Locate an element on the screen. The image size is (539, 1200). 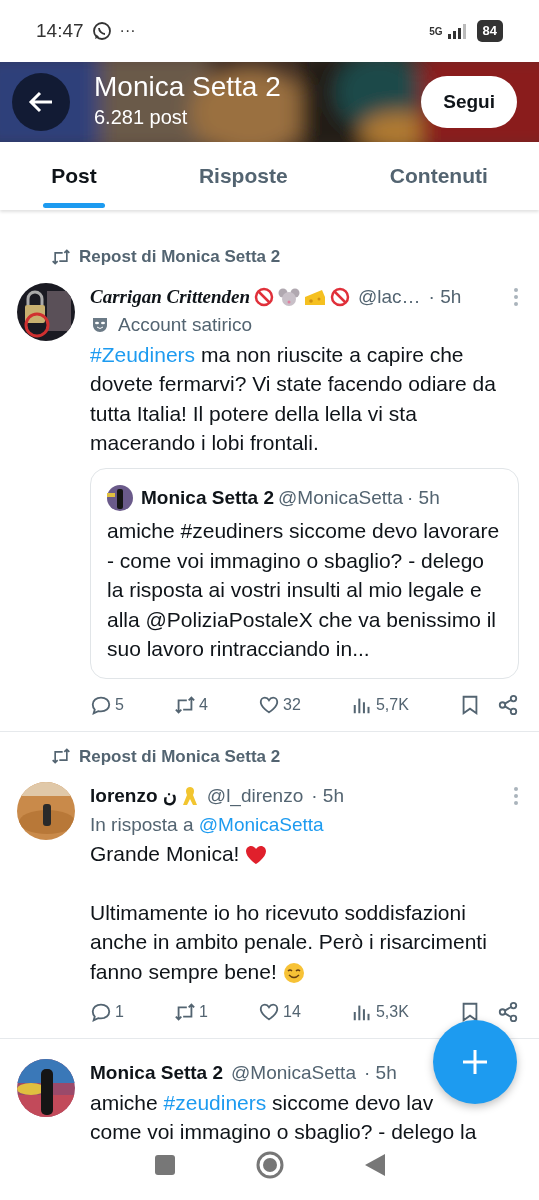
views-button: 5,7K is located at coordinates (379, 704).